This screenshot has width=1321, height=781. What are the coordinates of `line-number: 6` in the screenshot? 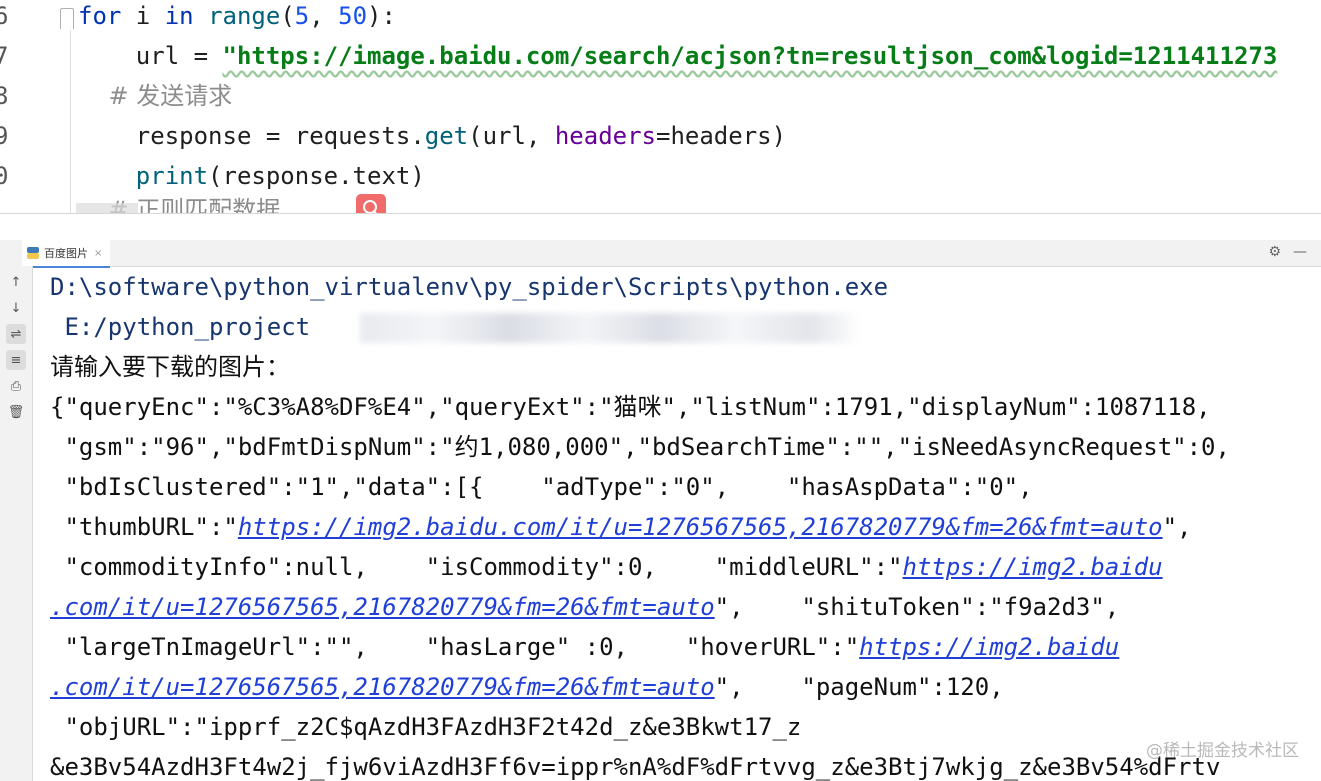 It's located at (4, 16).